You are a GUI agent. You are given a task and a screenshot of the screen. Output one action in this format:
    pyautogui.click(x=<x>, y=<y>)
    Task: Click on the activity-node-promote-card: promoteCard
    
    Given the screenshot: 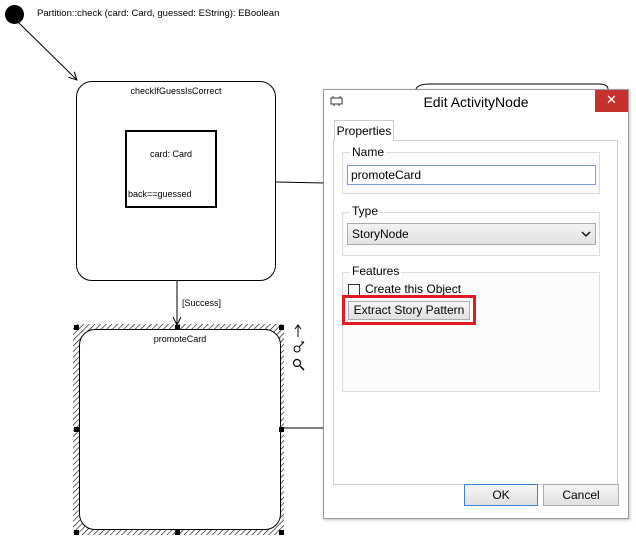 What is the action you would take?
    pyautogui.click(x=180, y=429)
    